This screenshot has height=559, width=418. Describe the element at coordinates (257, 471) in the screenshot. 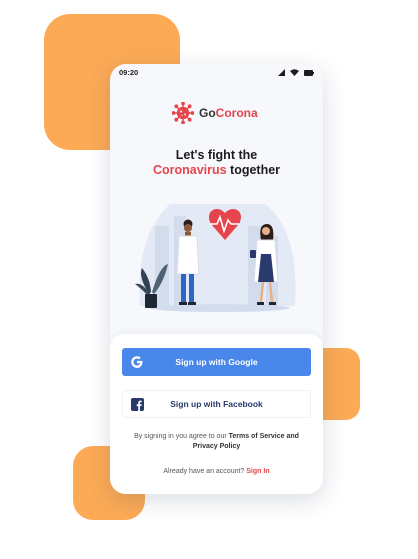

I see `signin-link: Sign In` at that location.